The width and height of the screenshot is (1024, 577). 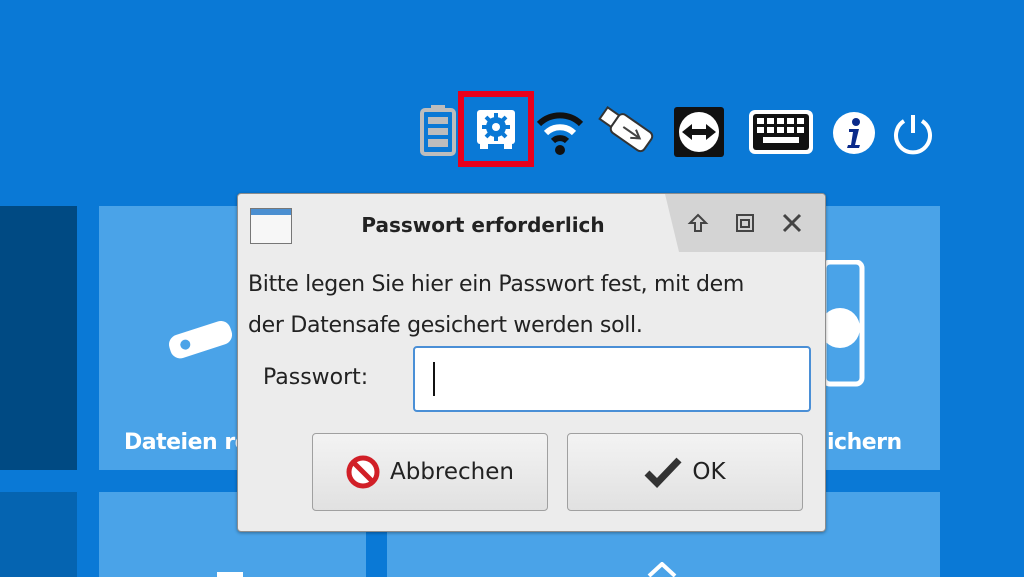 What do you see at coordinates (699, 132) in the screenshot?
I see `teamviewer-icon` at bounding box center [699, 132].